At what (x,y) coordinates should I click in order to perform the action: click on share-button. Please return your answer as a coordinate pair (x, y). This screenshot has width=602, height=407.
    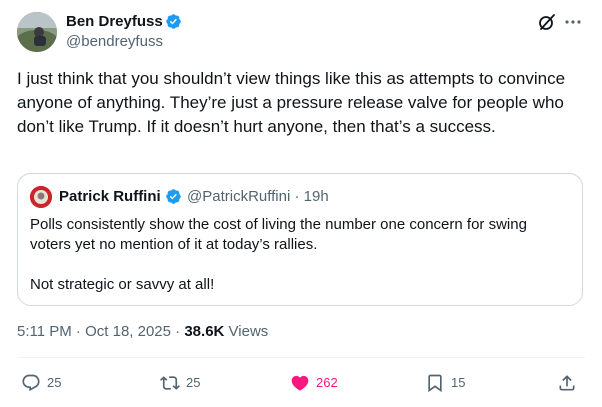
    Looking at the image, I should click on (567, 383).